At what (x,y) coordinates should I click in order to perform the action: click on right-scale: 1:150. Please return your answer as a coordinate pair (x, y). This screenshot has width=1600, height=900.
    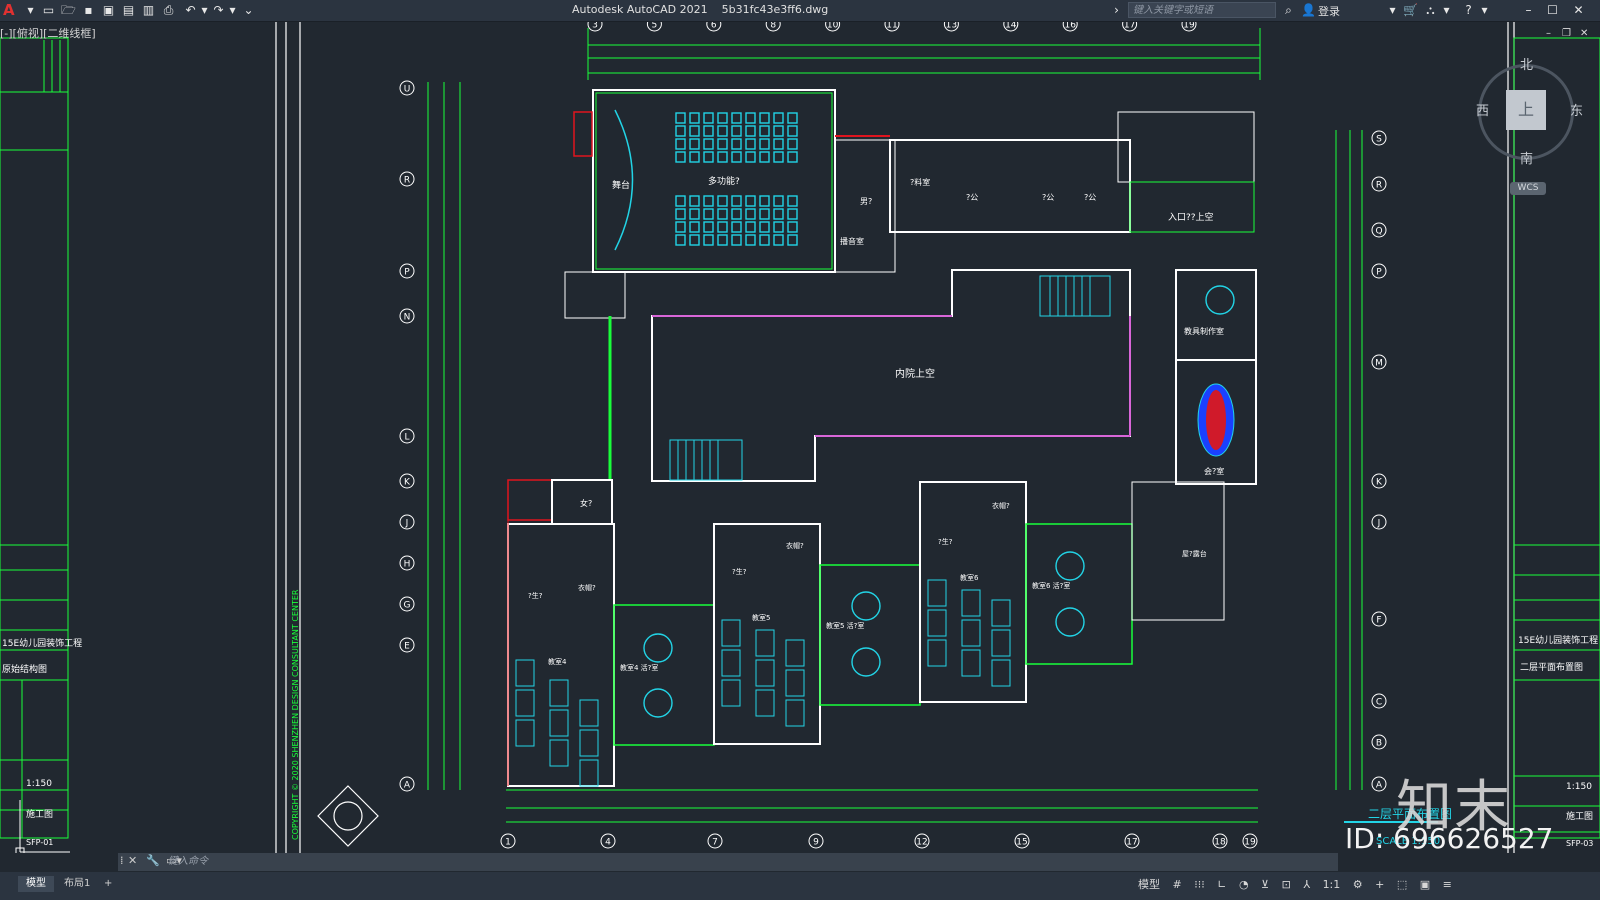
    Looking at the image, I should click on (1579, 787).